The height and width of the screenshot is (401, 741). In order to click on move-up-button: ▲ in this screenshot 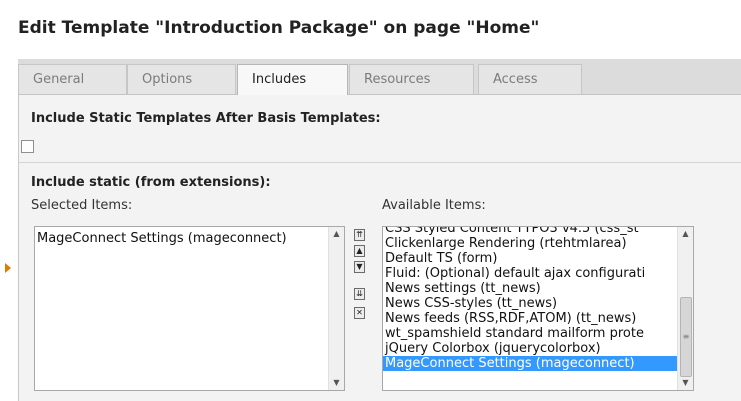, I will do `click(359, 251)`.